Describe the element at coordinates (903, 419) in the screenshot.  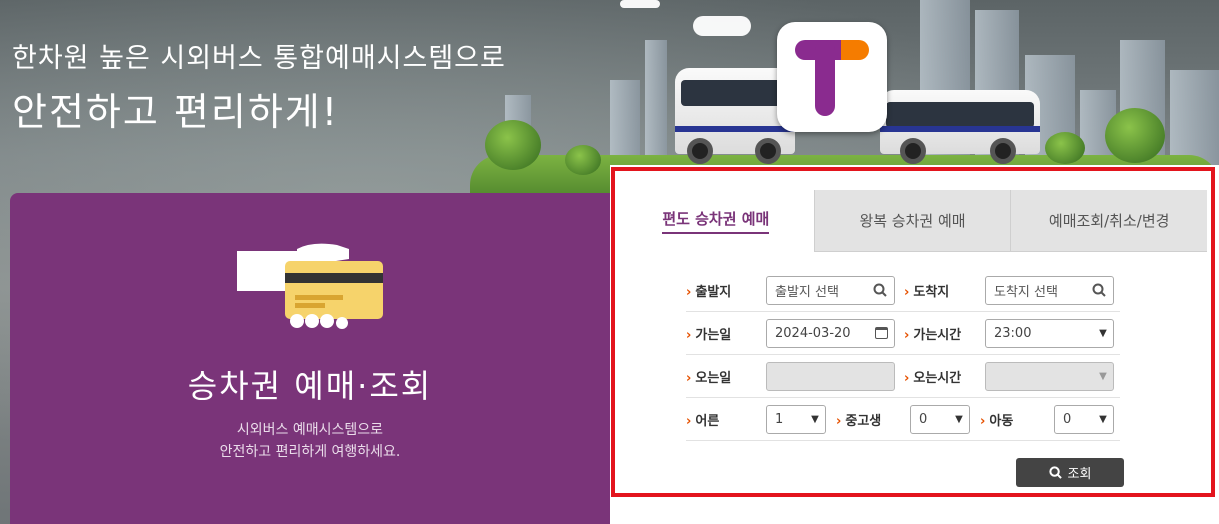
I see `form-row-passengers: › 어른 1 ▼ › 중고생 0 ▼ › 아동 0 ▼` at that location.